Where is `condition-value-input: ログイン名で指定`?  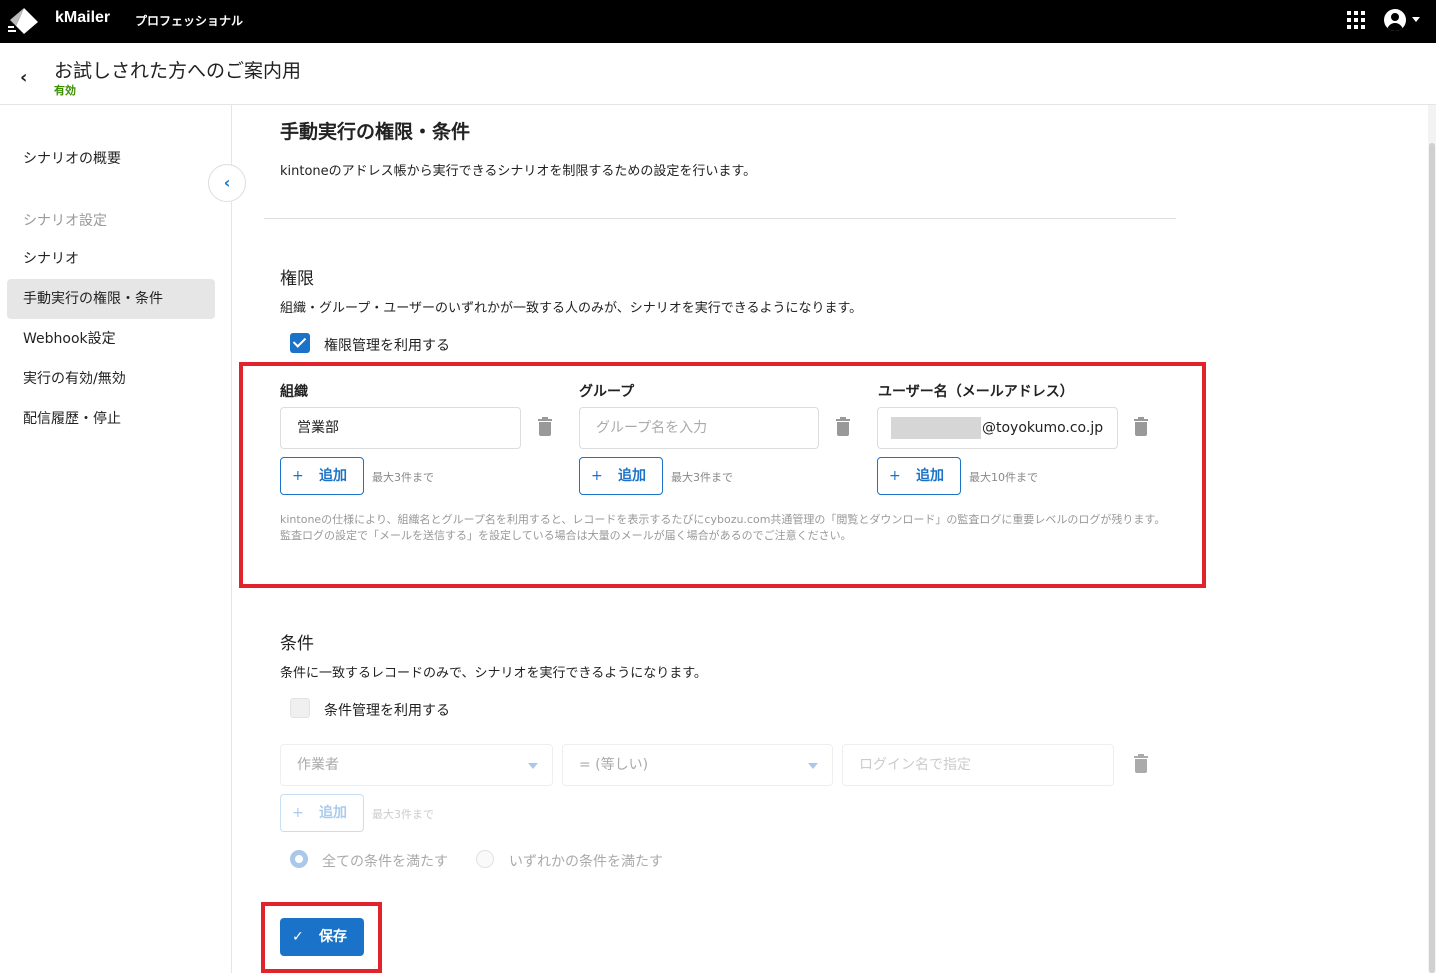 condition-value-input: ログイン名で指定 is located at coordinates (978, 765).